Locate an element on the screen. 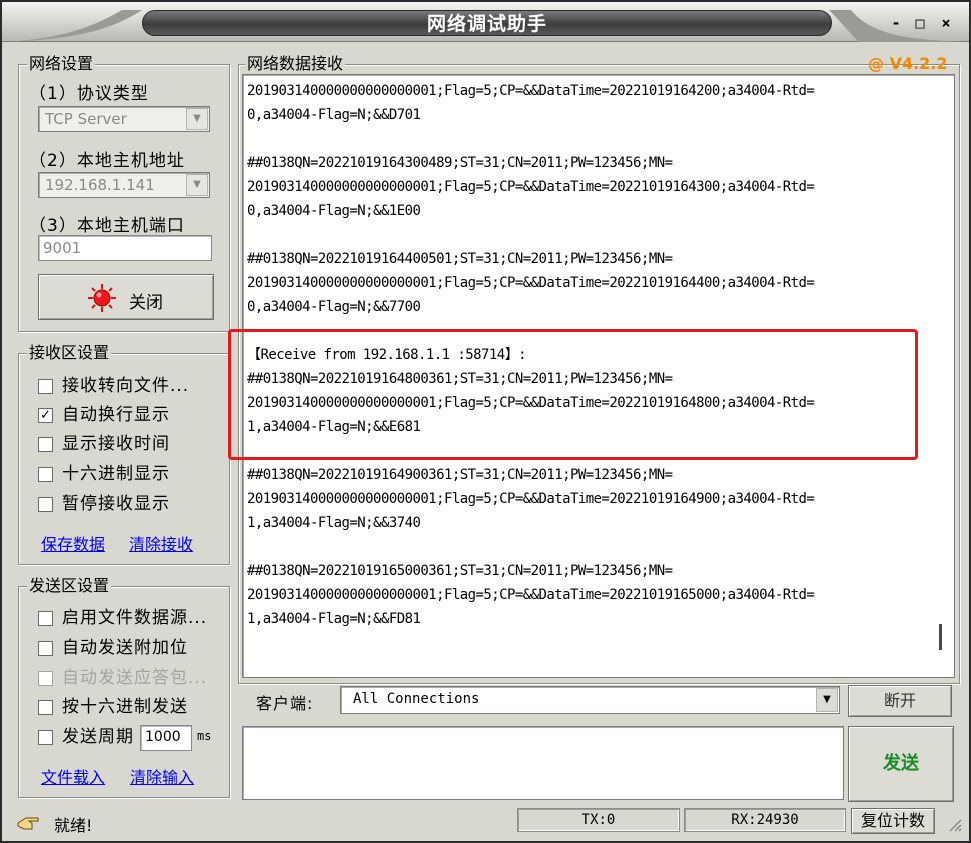 The height and width of the screenshot is (843, 971). title-bar: 网络调试助手 - □ × is located at coordinates (485, 22).